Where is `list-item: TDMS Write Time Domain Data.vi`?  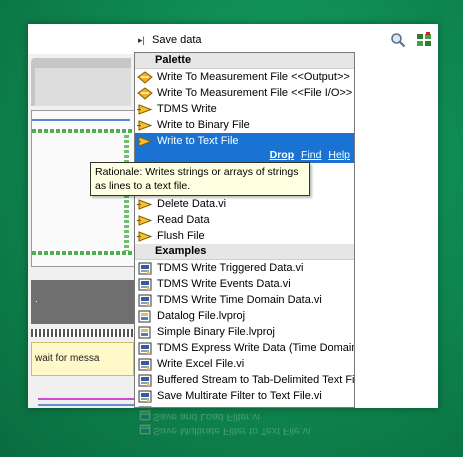
list-item: TDMS Write Time Domain Data.vi is located at coordinates (244, 300).